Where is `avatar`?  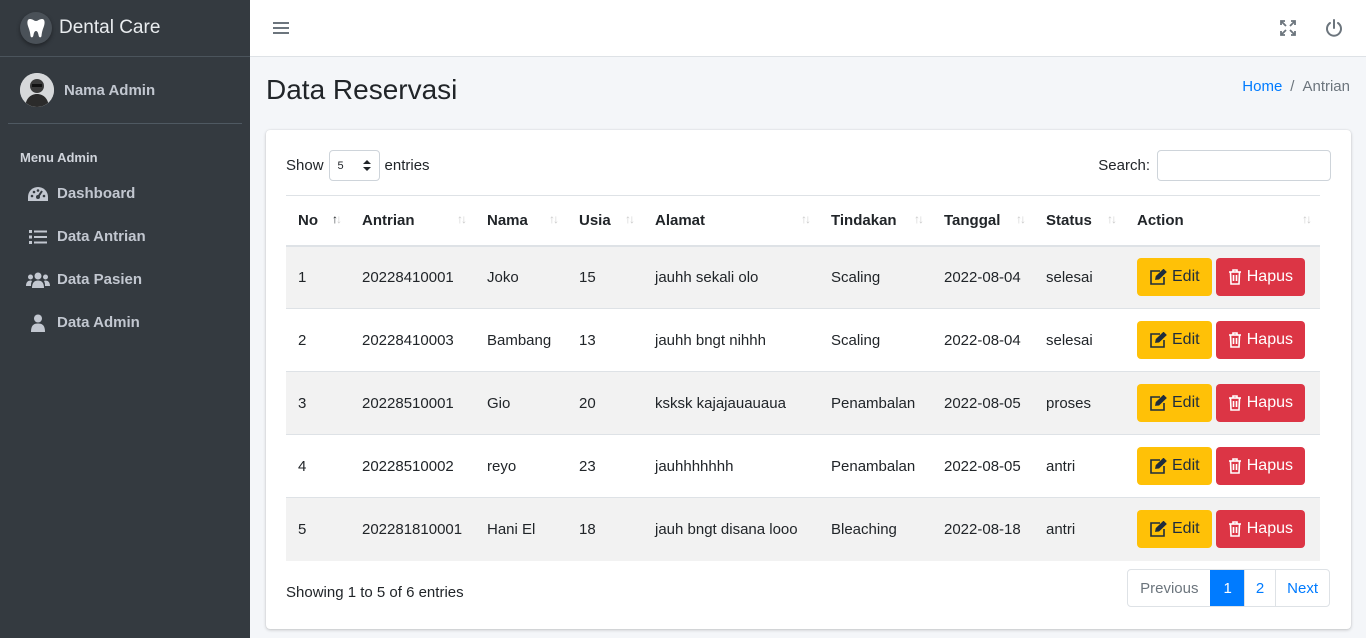 avatar is located at coordinates (37, 90).